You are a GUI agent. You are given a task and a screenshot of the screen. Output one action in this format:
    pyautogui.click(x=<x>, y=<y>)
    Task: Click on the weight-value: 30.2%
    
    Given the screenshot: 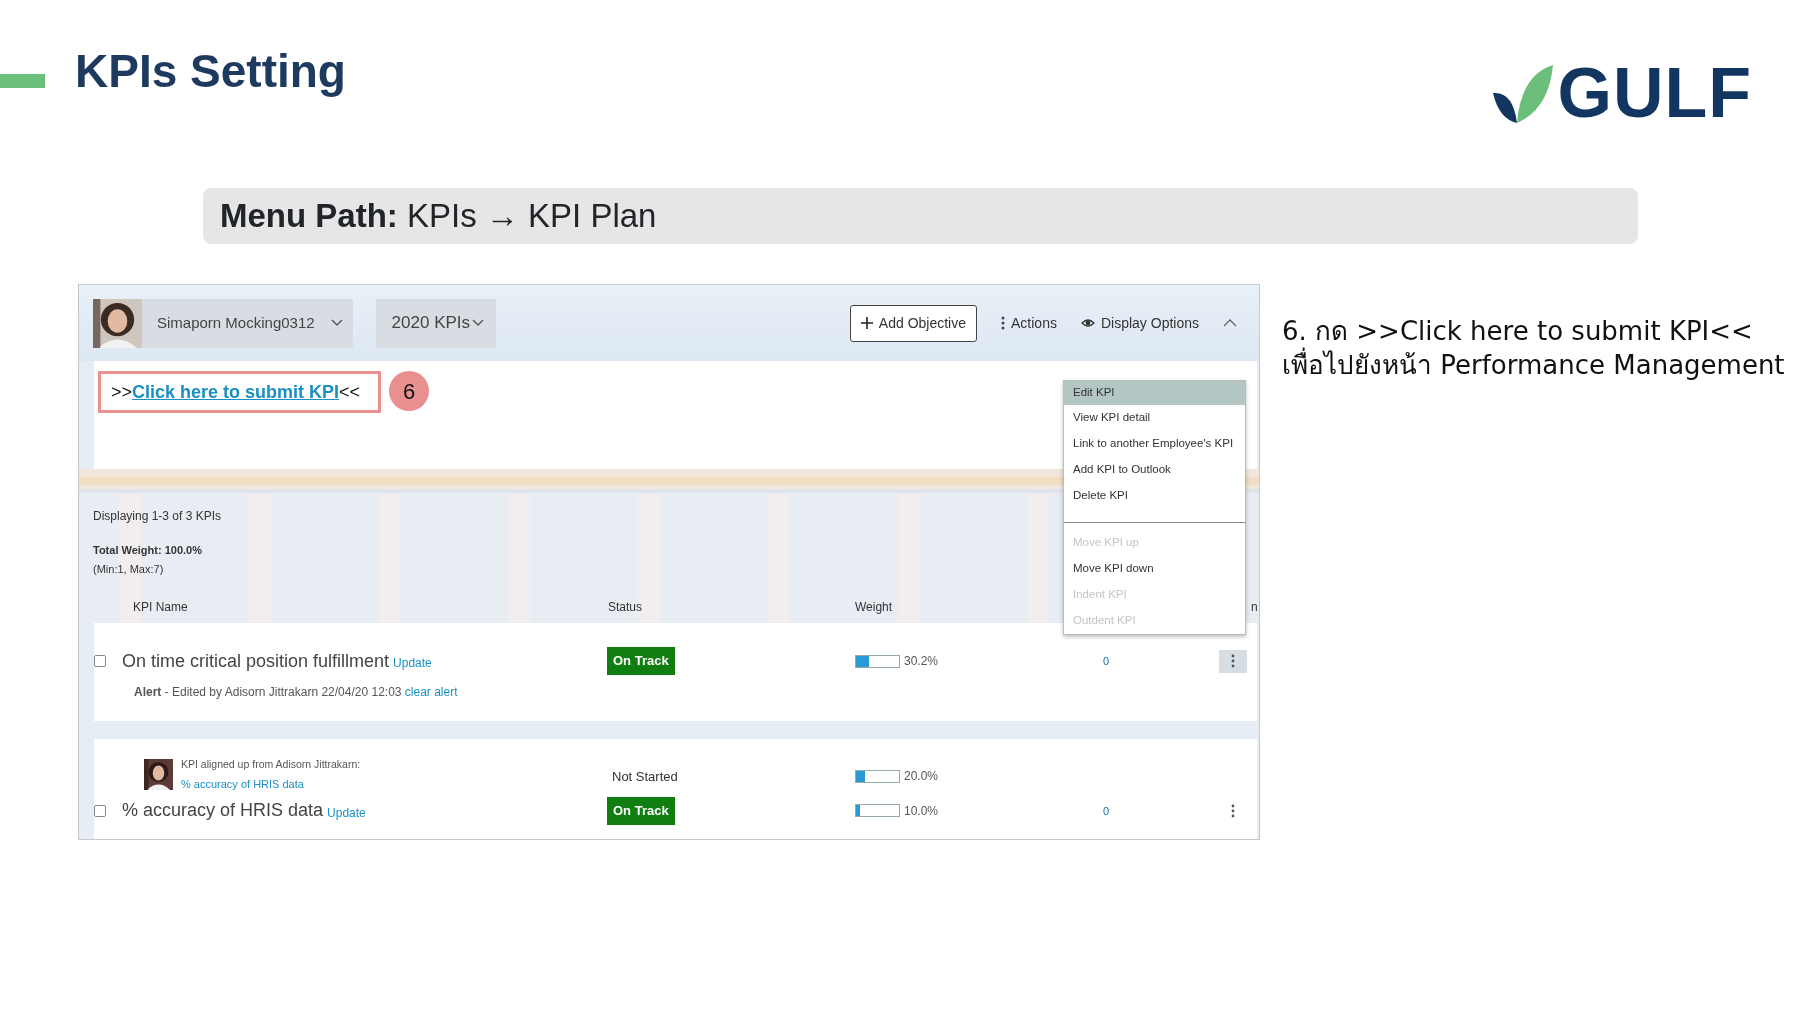 What is the action you would take?
    pyautogui.click(x=921, y=661)
    